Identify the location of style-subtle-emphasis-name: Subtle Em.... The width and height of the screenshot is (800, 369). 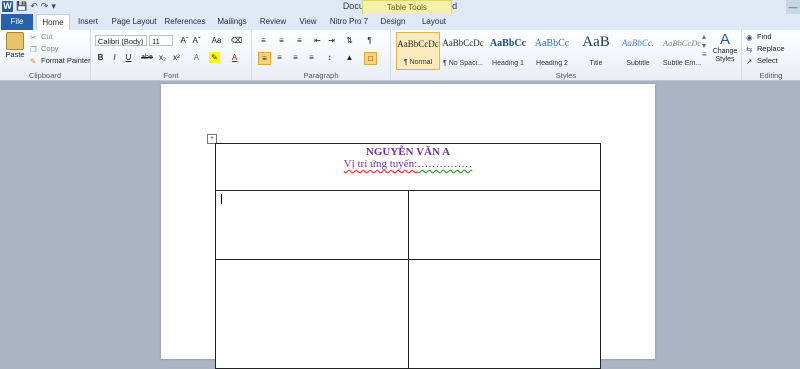
(682, 63).